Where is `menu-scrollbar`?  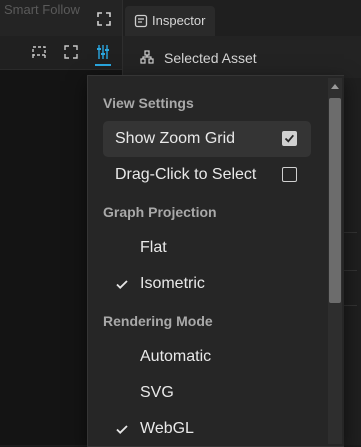
menu-scrollbar is located at coordinates (335, 261).